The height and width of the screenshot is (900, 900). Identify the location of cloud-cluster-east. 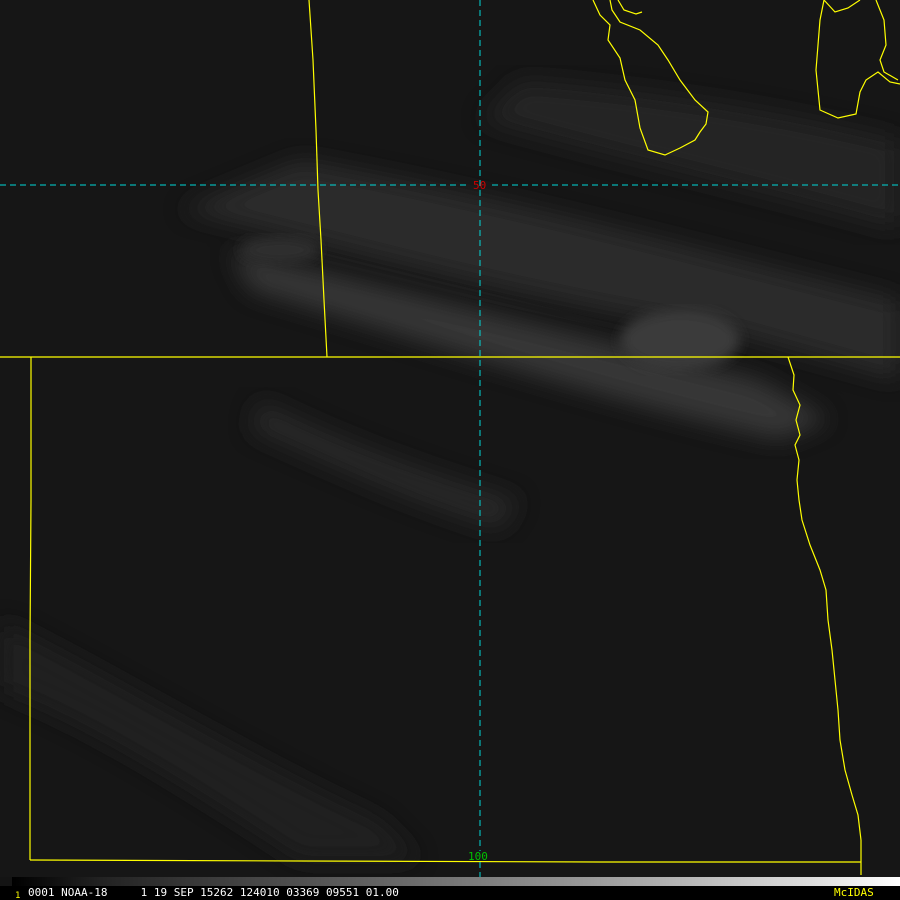
(680, 340).